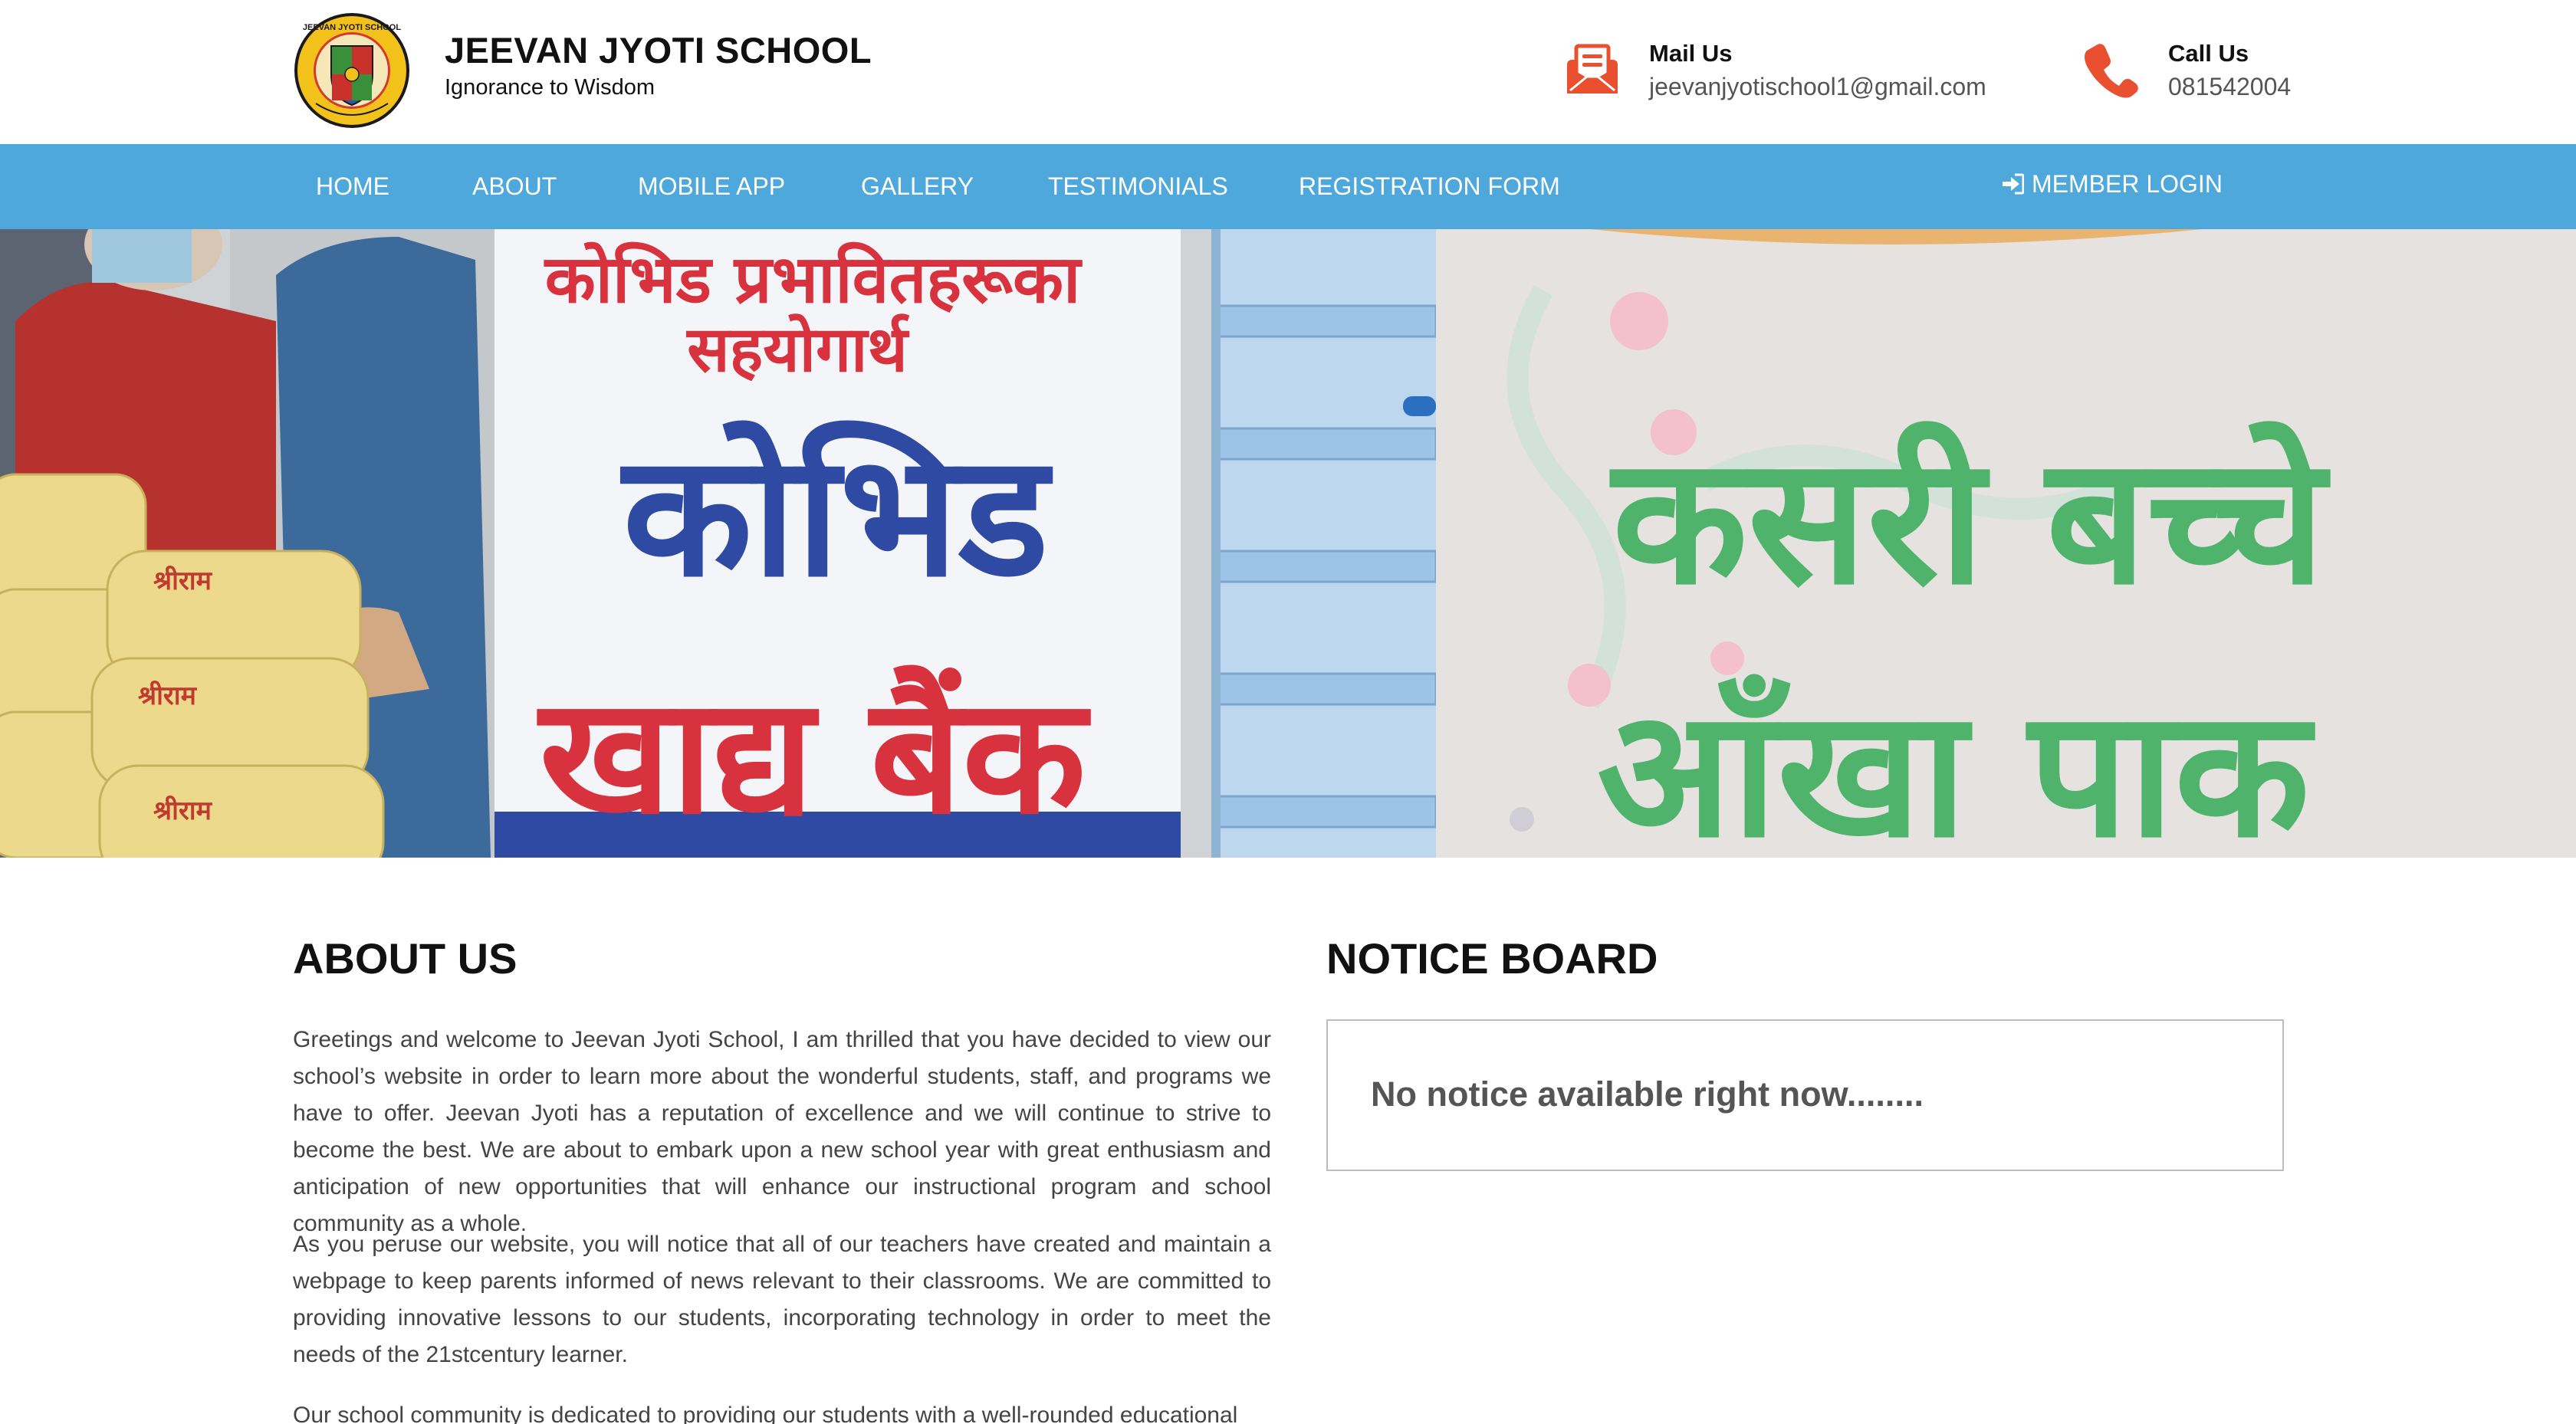  I want to click on member-login-label: MEMBER LOGIN, so click(2127, 184).